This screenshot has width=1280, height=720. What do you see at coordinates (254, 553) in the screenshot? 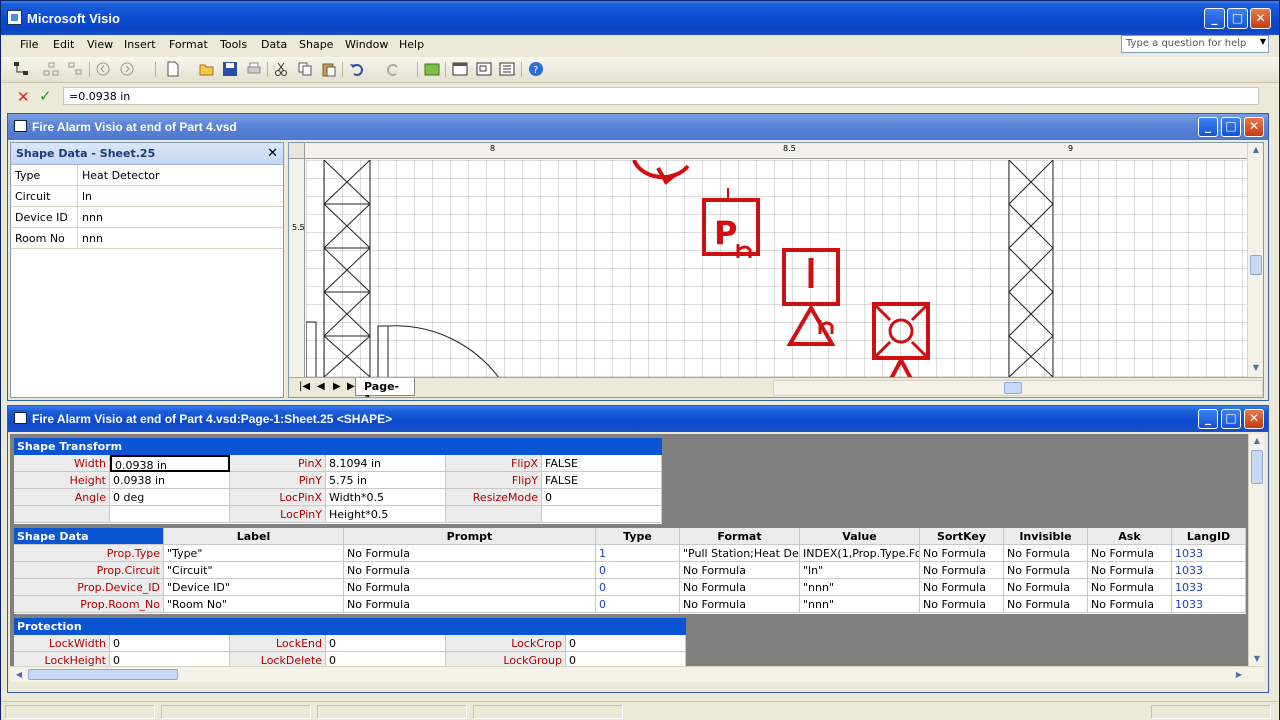
I see `shape-data-cell: "Type"` at bounding box center [254, 553].